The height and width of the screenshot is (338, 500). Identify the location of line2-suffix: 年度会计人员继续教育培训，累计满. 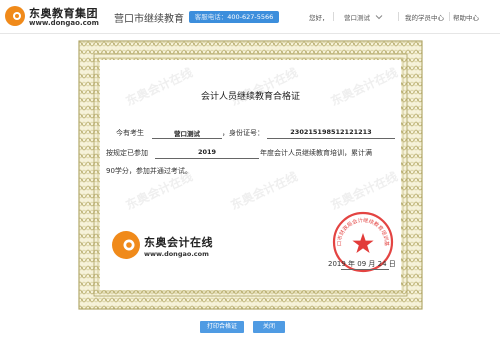
(316, 153).